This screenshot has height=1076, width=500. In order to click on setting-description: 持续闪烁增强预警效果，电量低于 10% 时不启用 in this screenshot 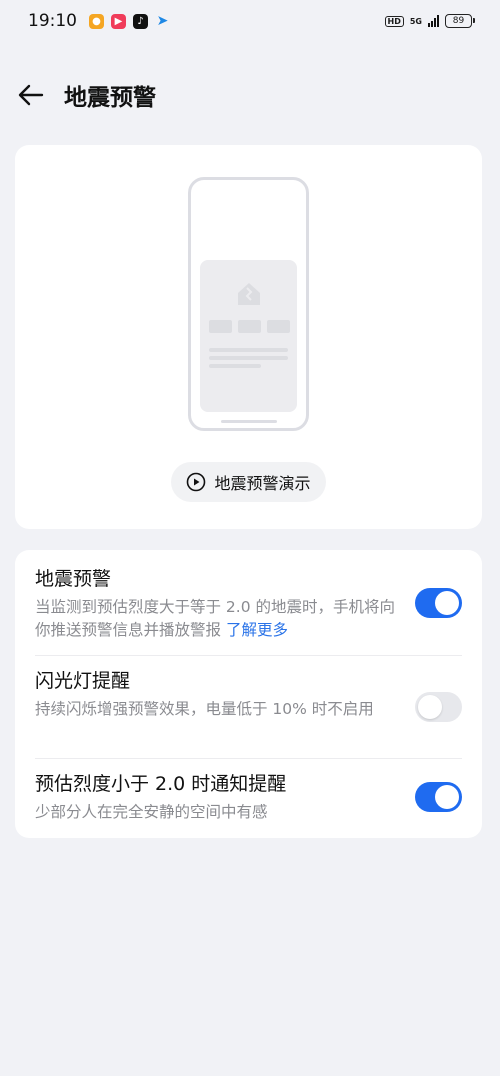, I will do `click(204, 709)`.